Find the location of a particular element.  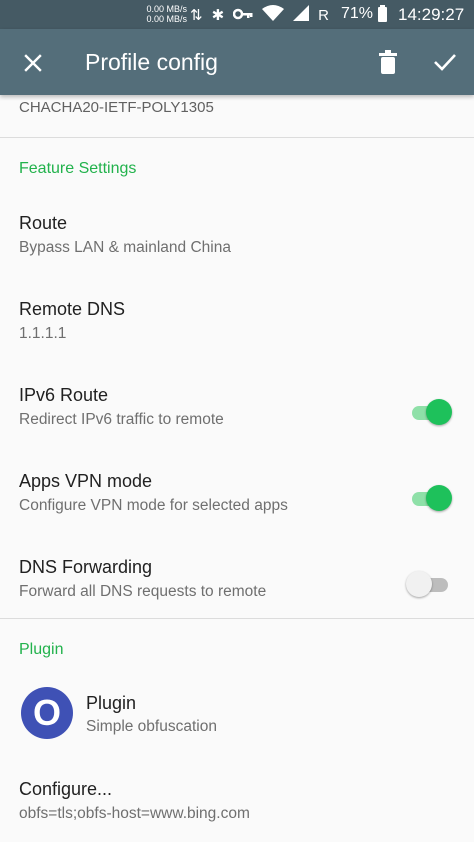

setting-title: Remote DNS is located at coordinates (72, 309).